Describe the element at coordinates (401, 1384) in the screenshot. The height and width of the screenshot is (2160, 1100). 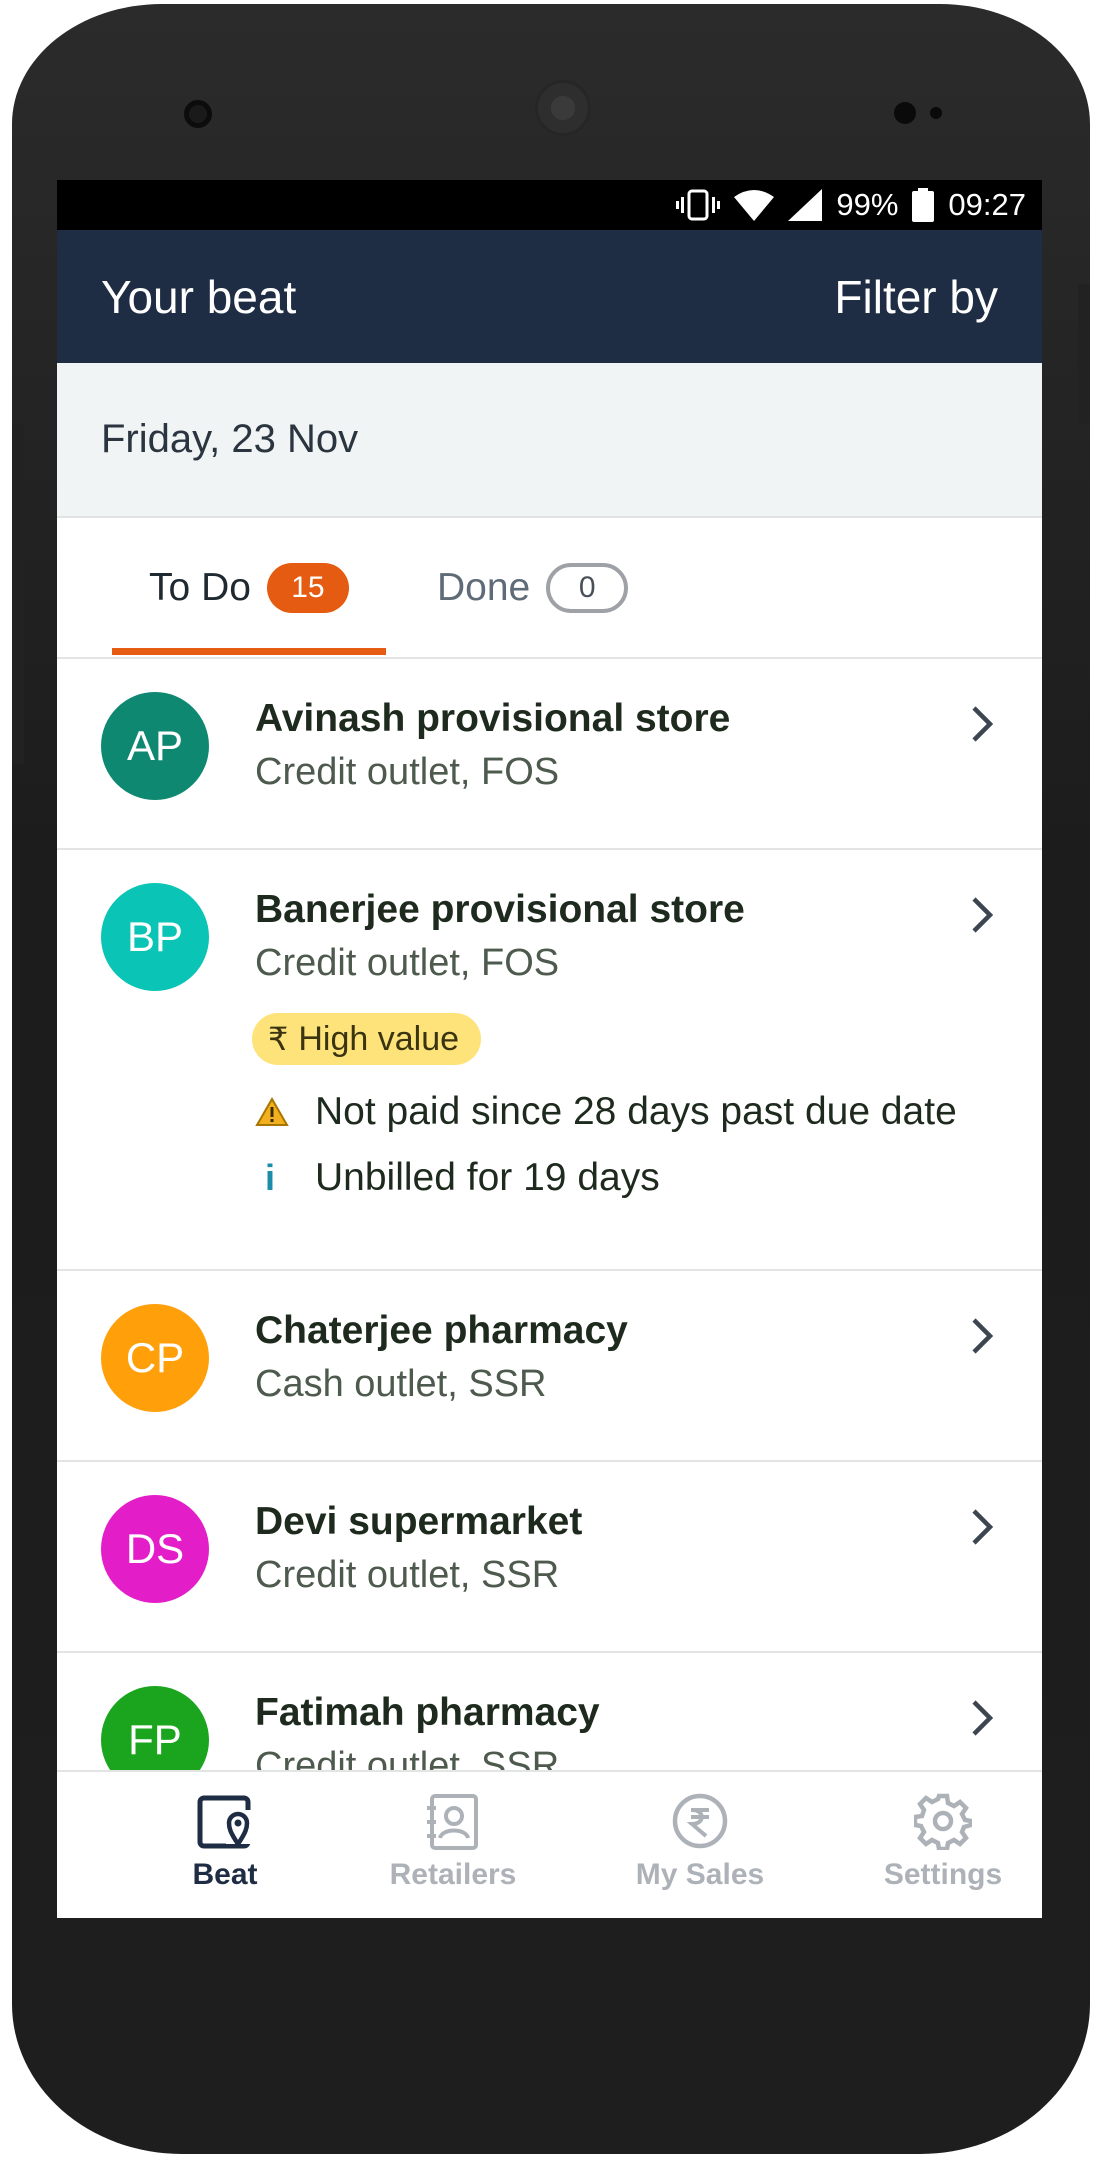
I see `retailer-type: Cash outlet, SSR` at that location.